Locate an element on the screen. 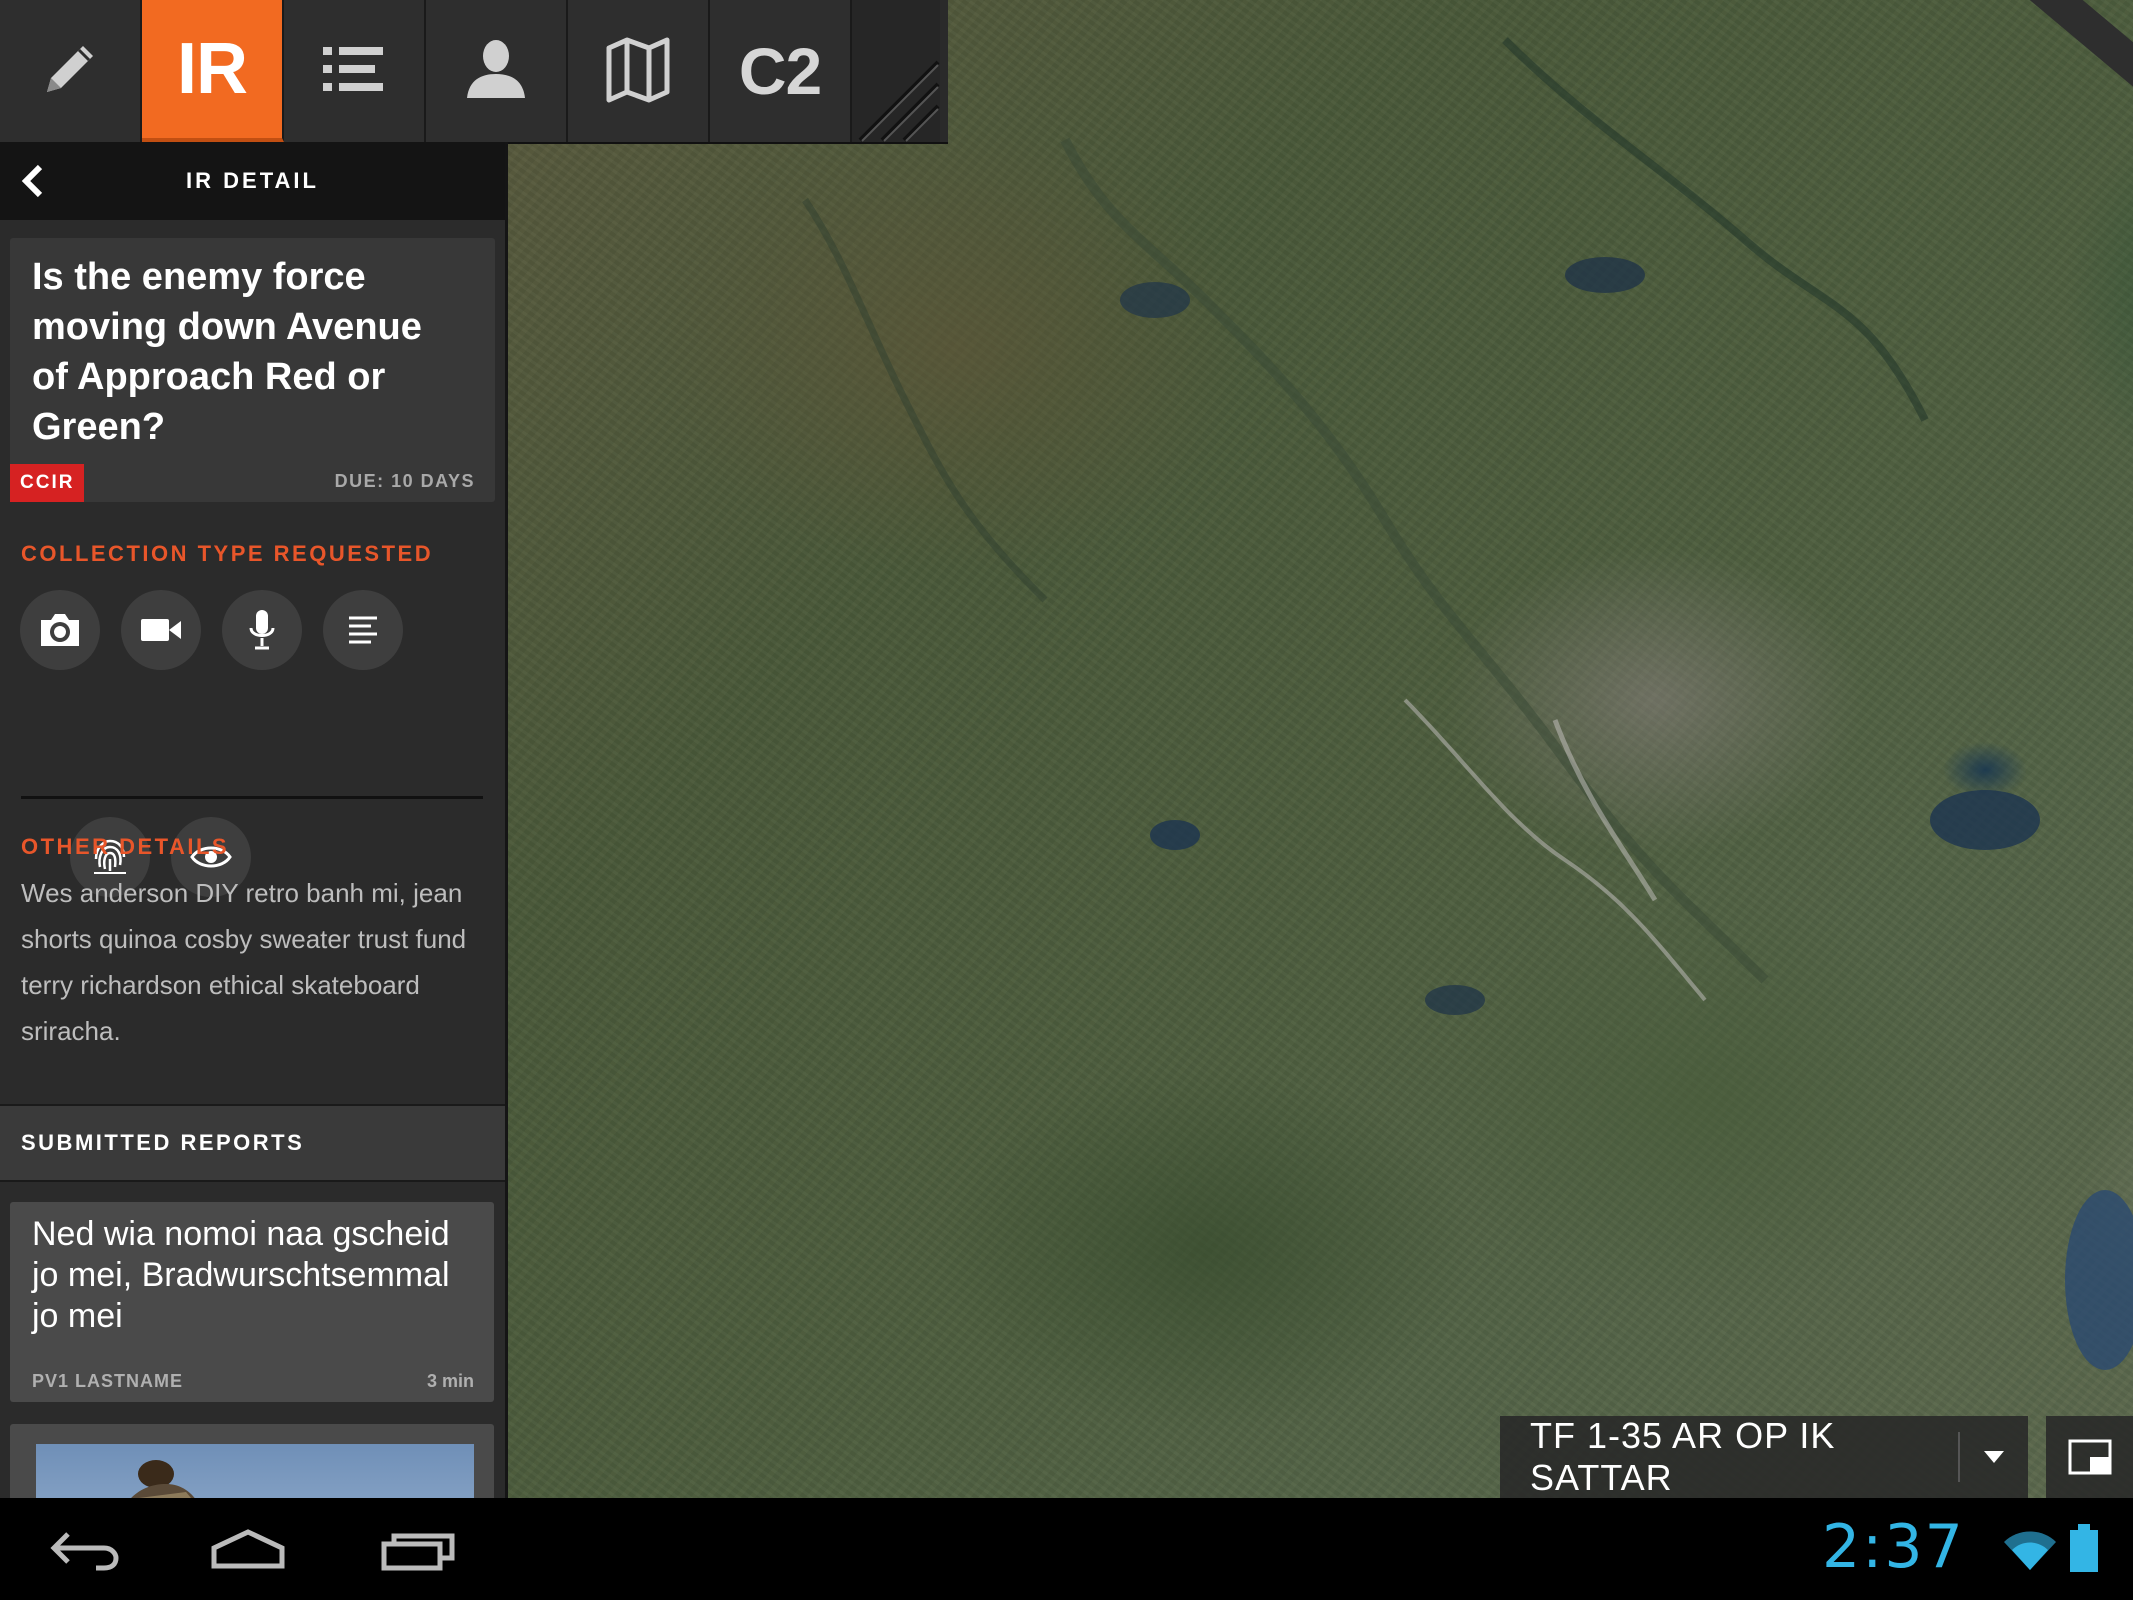 The height and width of the screenshot is (1600, 2133). tab-edit is located at coordinates (71, 71).